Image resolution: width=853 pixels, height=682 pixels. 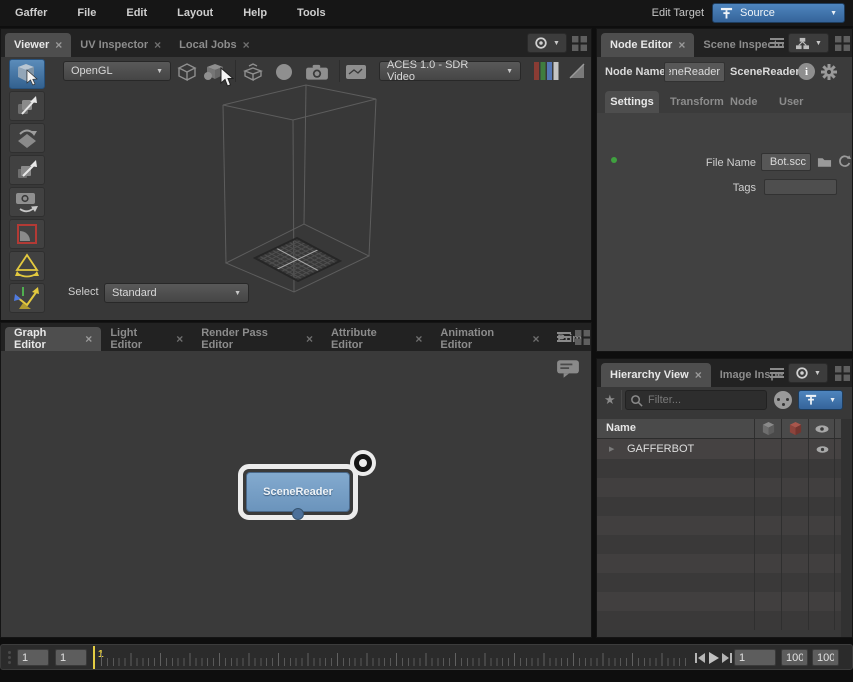 I want to click on hierarchy-row-gafferbot: ▶ GAFFERBOT, so click(x=719, y=449).